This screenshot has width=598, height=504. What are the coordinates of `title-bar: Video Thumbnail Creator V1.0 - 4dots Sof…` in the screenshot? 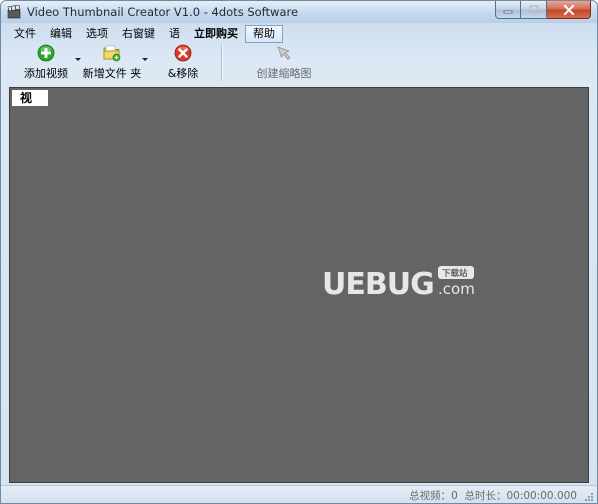 It's located at (299, 12).